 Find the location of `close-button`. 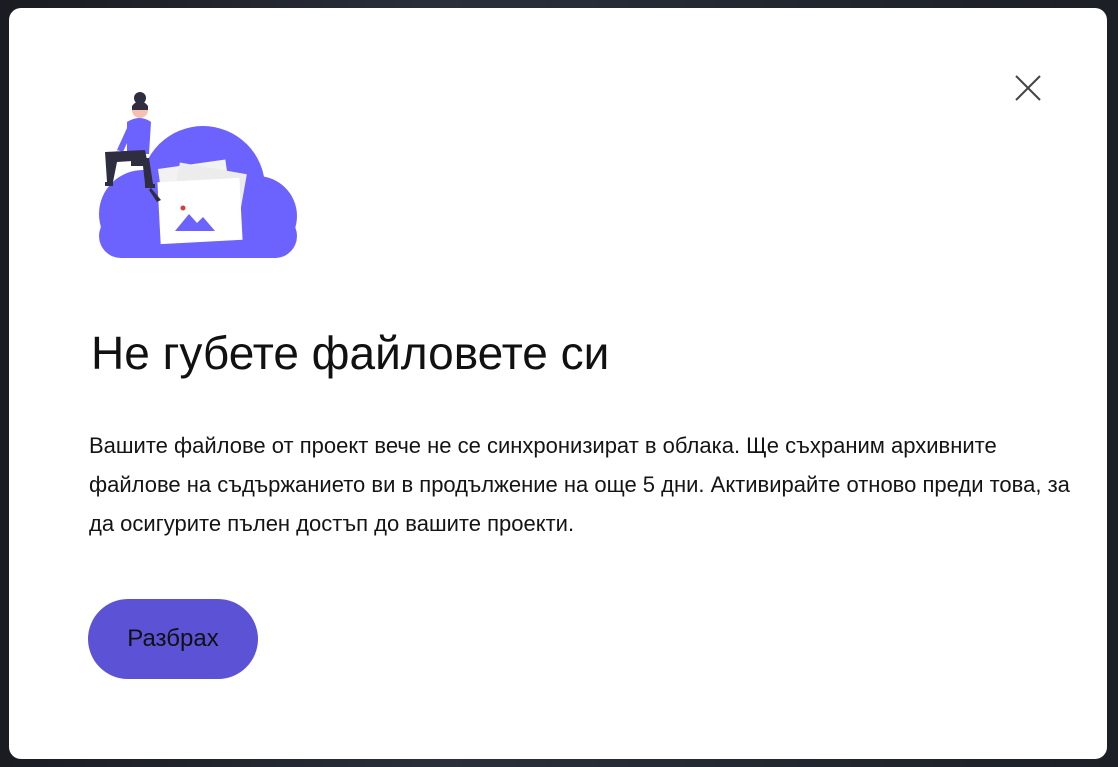

close-button is located at coordinates (1028, 88).